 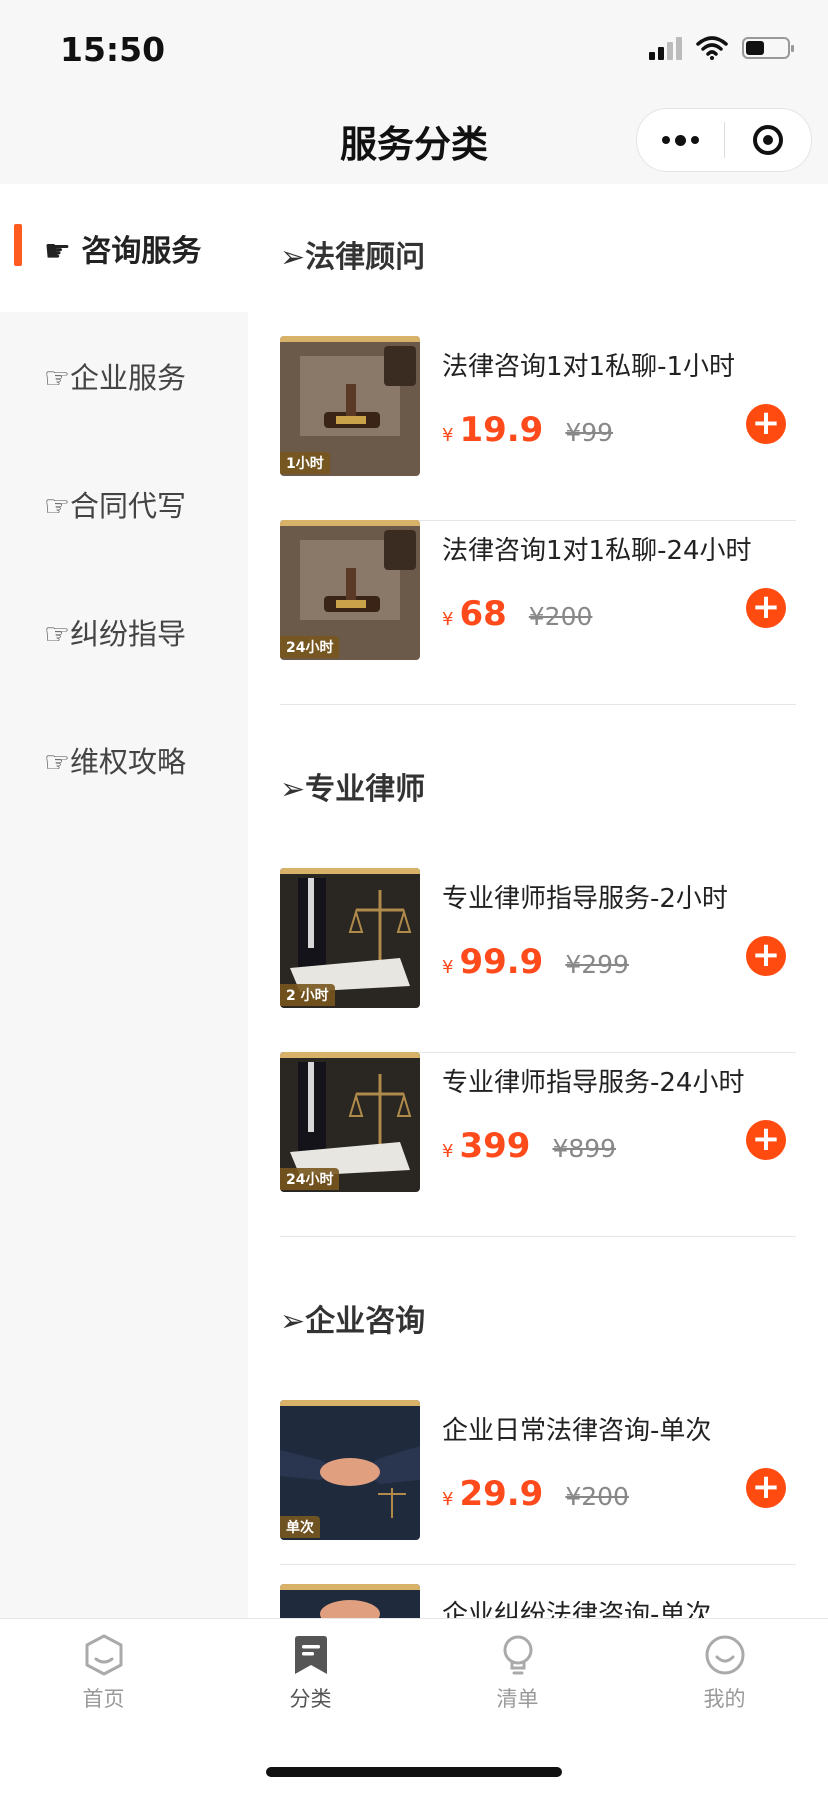 I want to click on product-card: 1小时 法律咨询1对1私聊-1小时 ¥ 19.9 ¥99 +, so click(x=538, y=428).